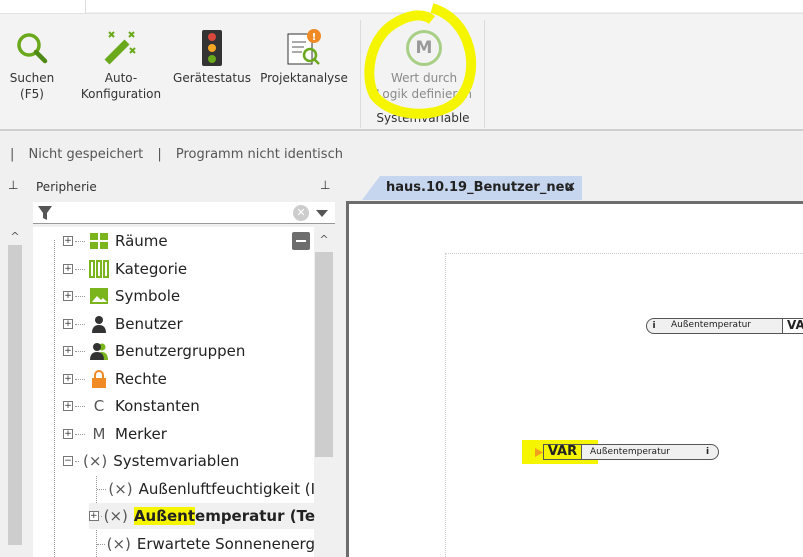 Image resolution: width=803 pixels, height=557 pixels. What do you see at coordinates (141, 434) in the screenshot?
I see `tree-item-label: Merker` at bounding box center [141, 434].